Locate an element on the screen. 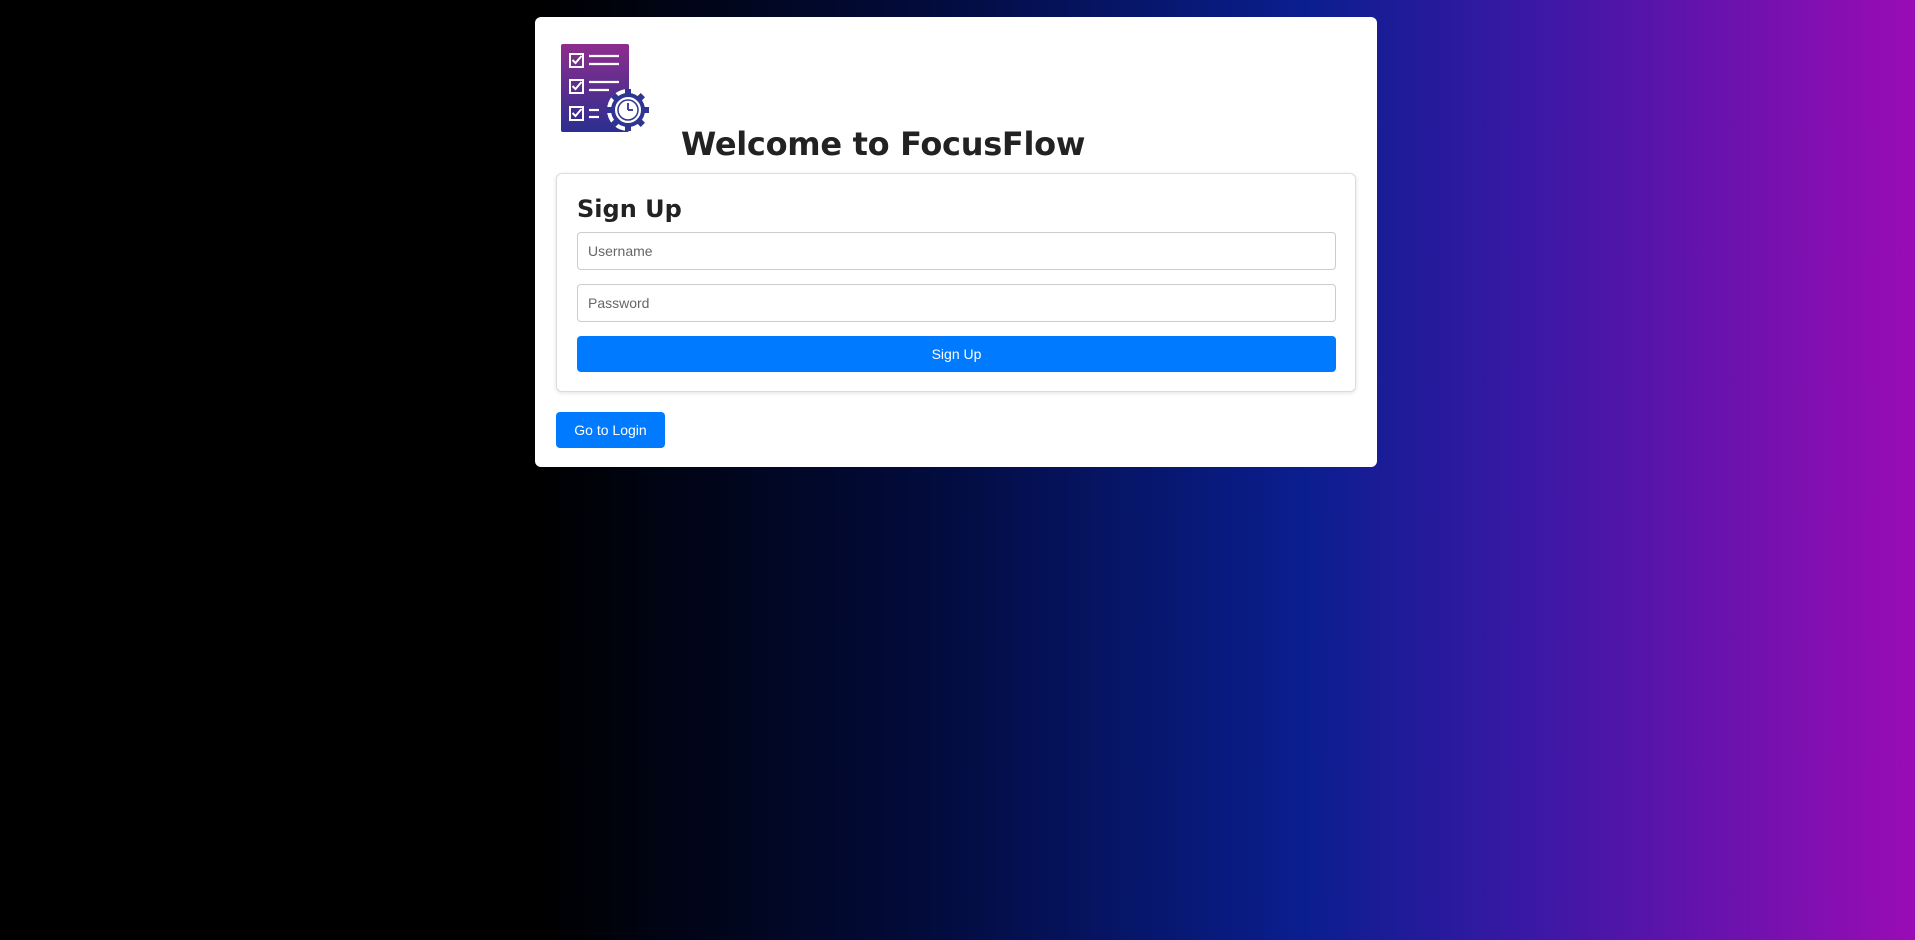  page-title: Welcome to FocusFlow is located at coordinates (883, 144).